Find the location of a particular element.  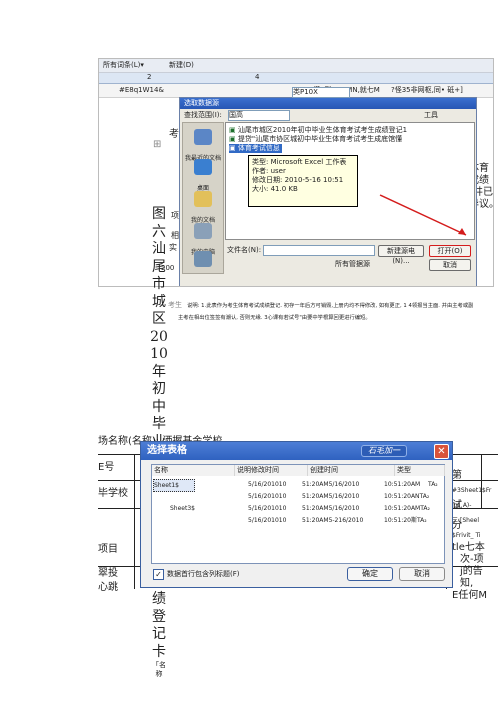

file-item-1: ▣ 汕尾市城区2010年初中毕业生体育考试考生成绩登记1 is located at coordinates (318, 130).